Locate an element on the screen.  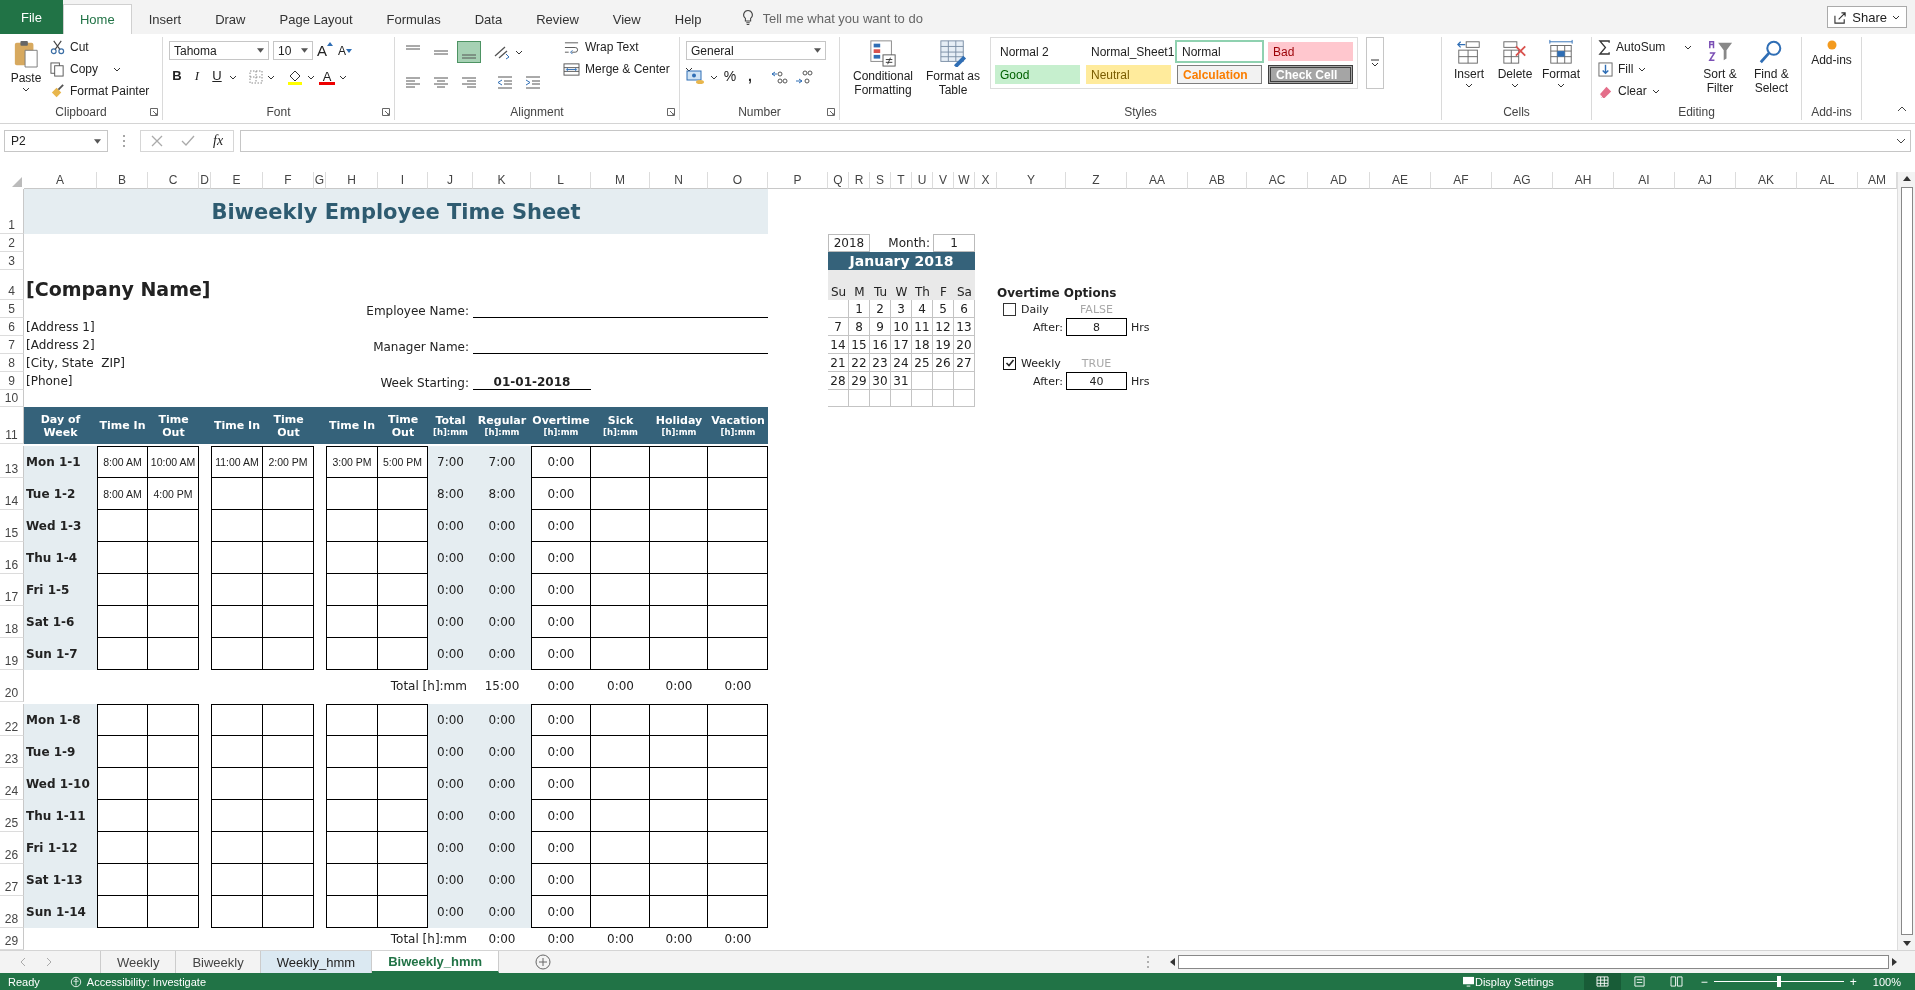
row-header: 8 is located at coordinates (12, 363).